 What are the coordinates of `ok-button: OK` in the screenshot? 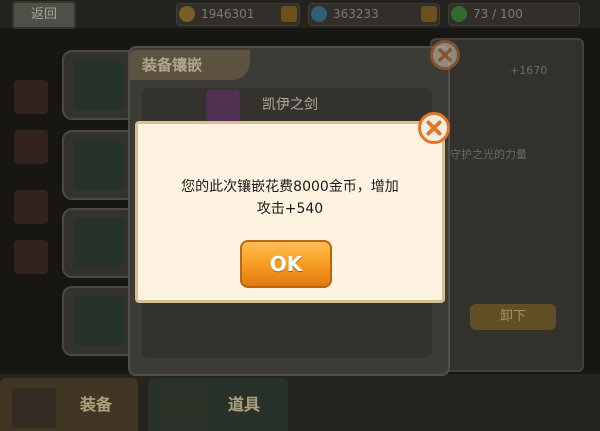 It's located at (286, 264).